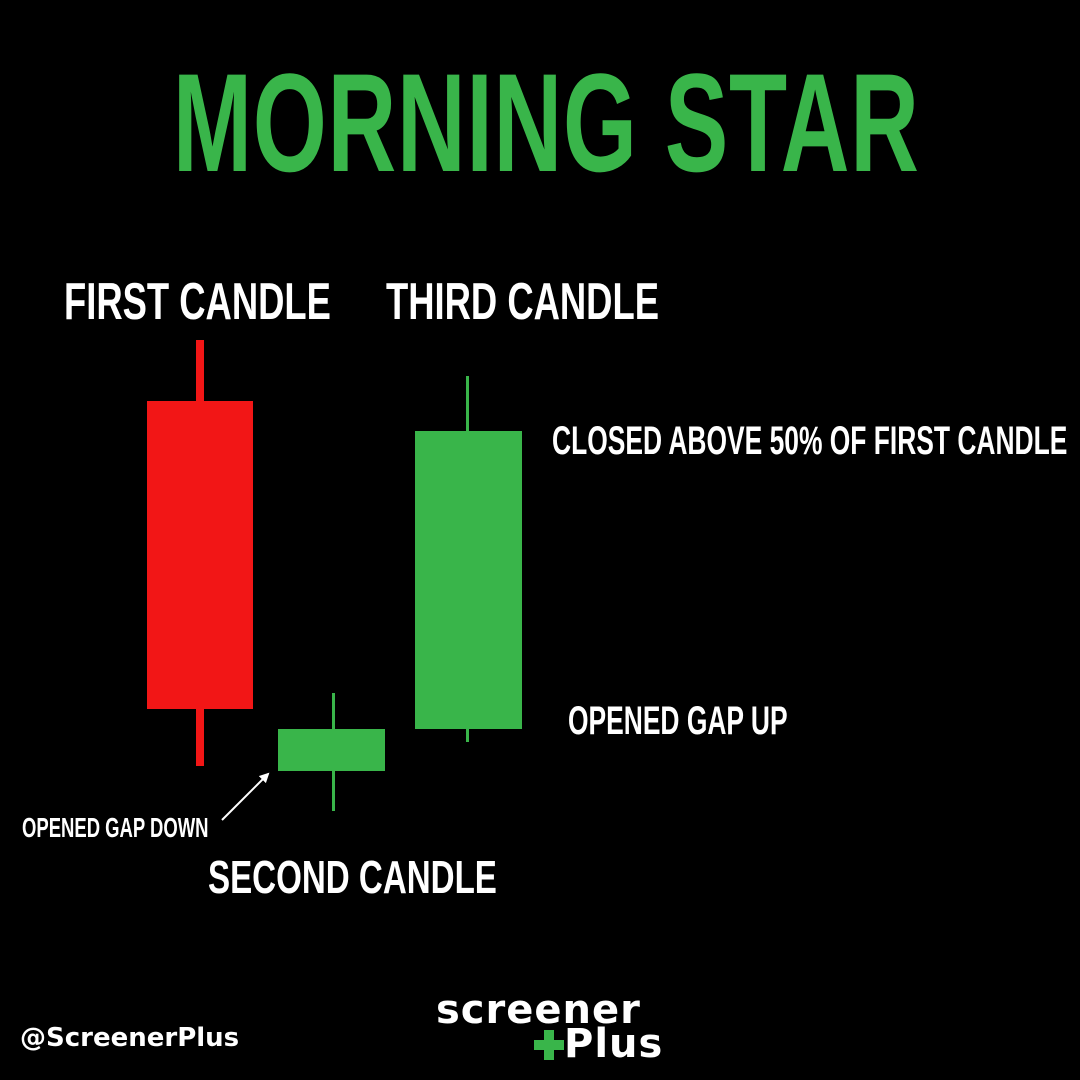  Describe the element at coordinates (614, 1044) in the screenshot. I see `logo-wordmark-bottom: Plus` at that location.